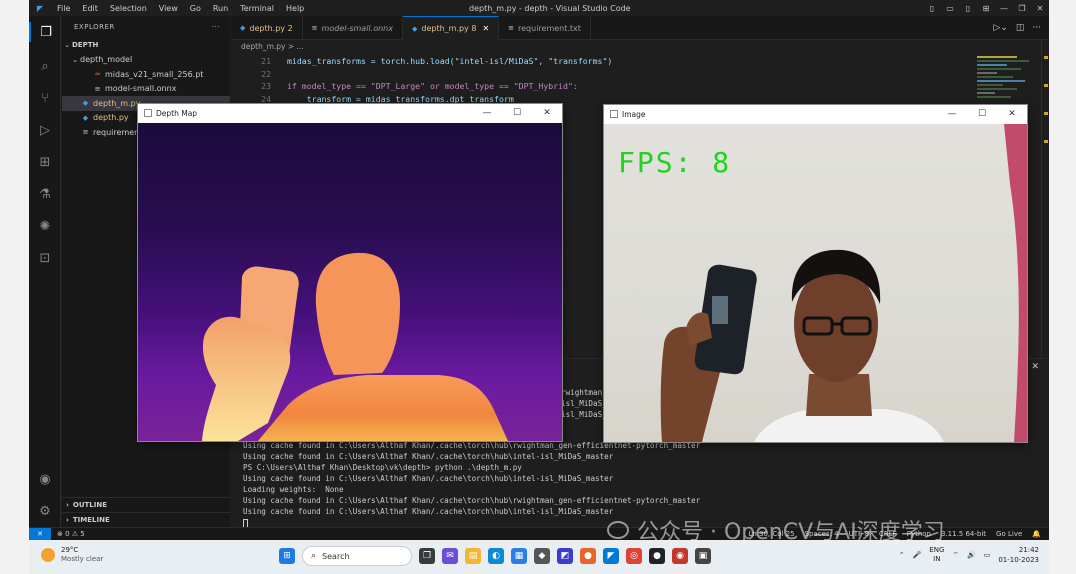 The width and height of the screenshot is (1076, 574). Describe the element at coordinates (611, 556) in the screenshot. I see `vscode-taskbar-icon: ◤` at that location.